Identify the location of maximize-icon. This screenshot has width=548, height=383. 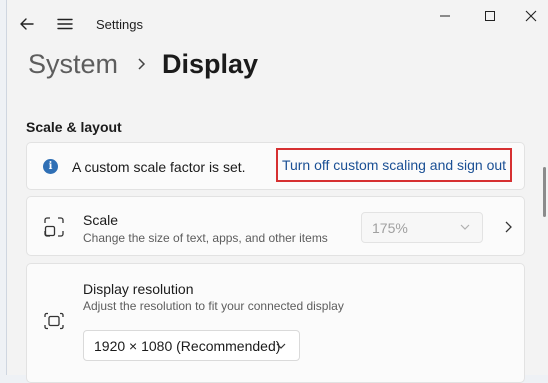
(490, 16).